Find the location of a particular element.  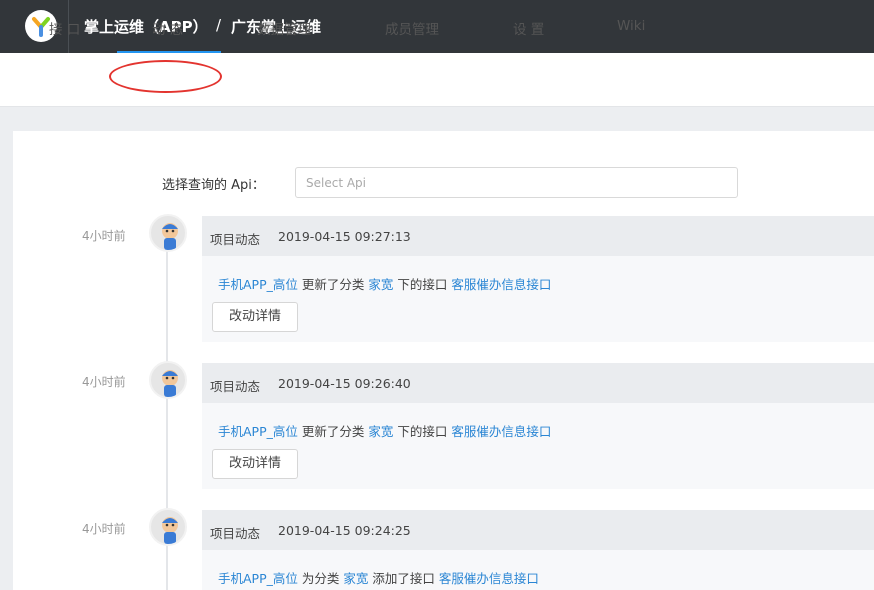

api-select-placeholder: Select Api is located at coordinates (336, 183).